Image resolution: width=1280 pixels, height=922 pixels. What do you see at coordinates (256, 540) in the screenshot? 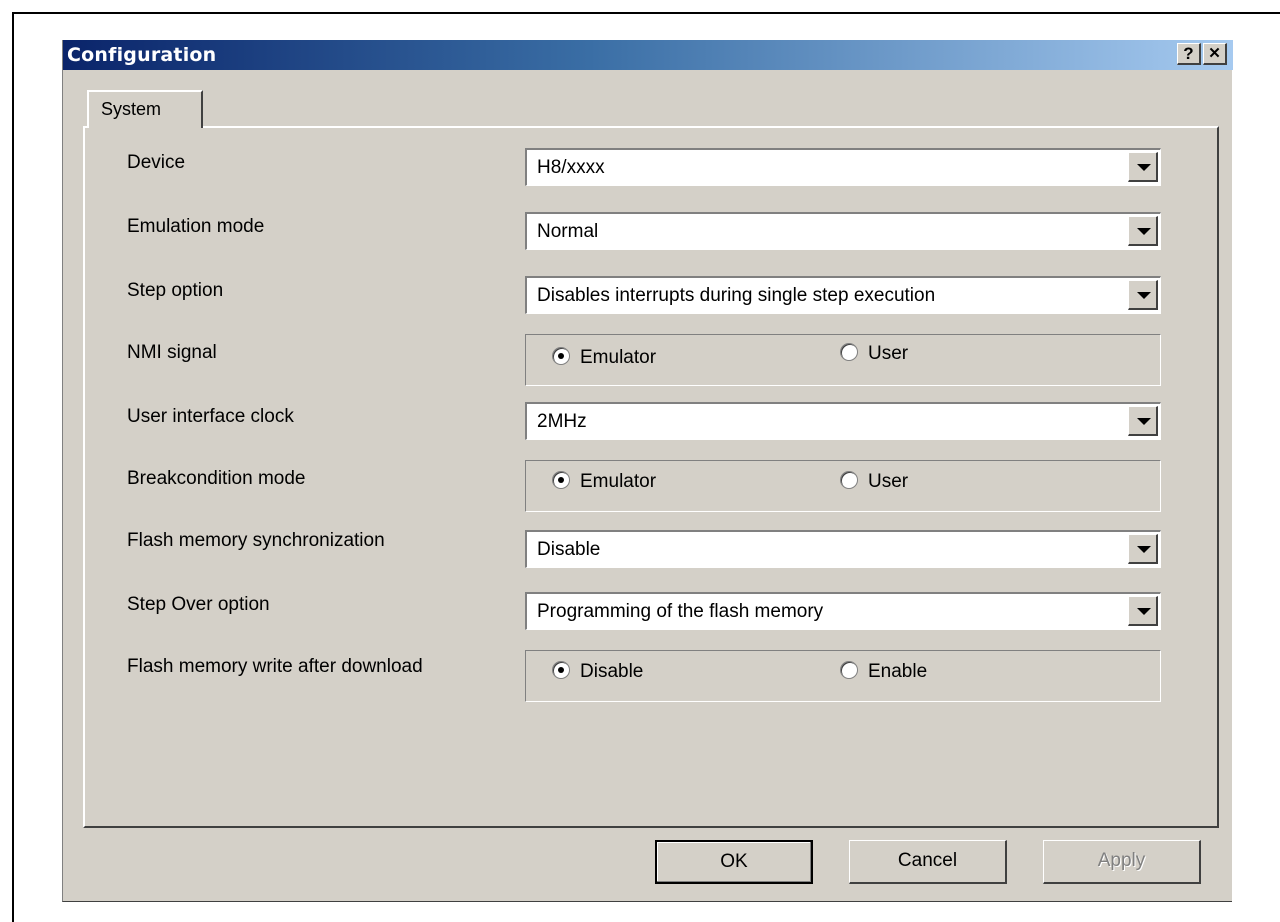
I see `flash-sync-label: Flash memory synchronization` at bounding box center [256, 540].